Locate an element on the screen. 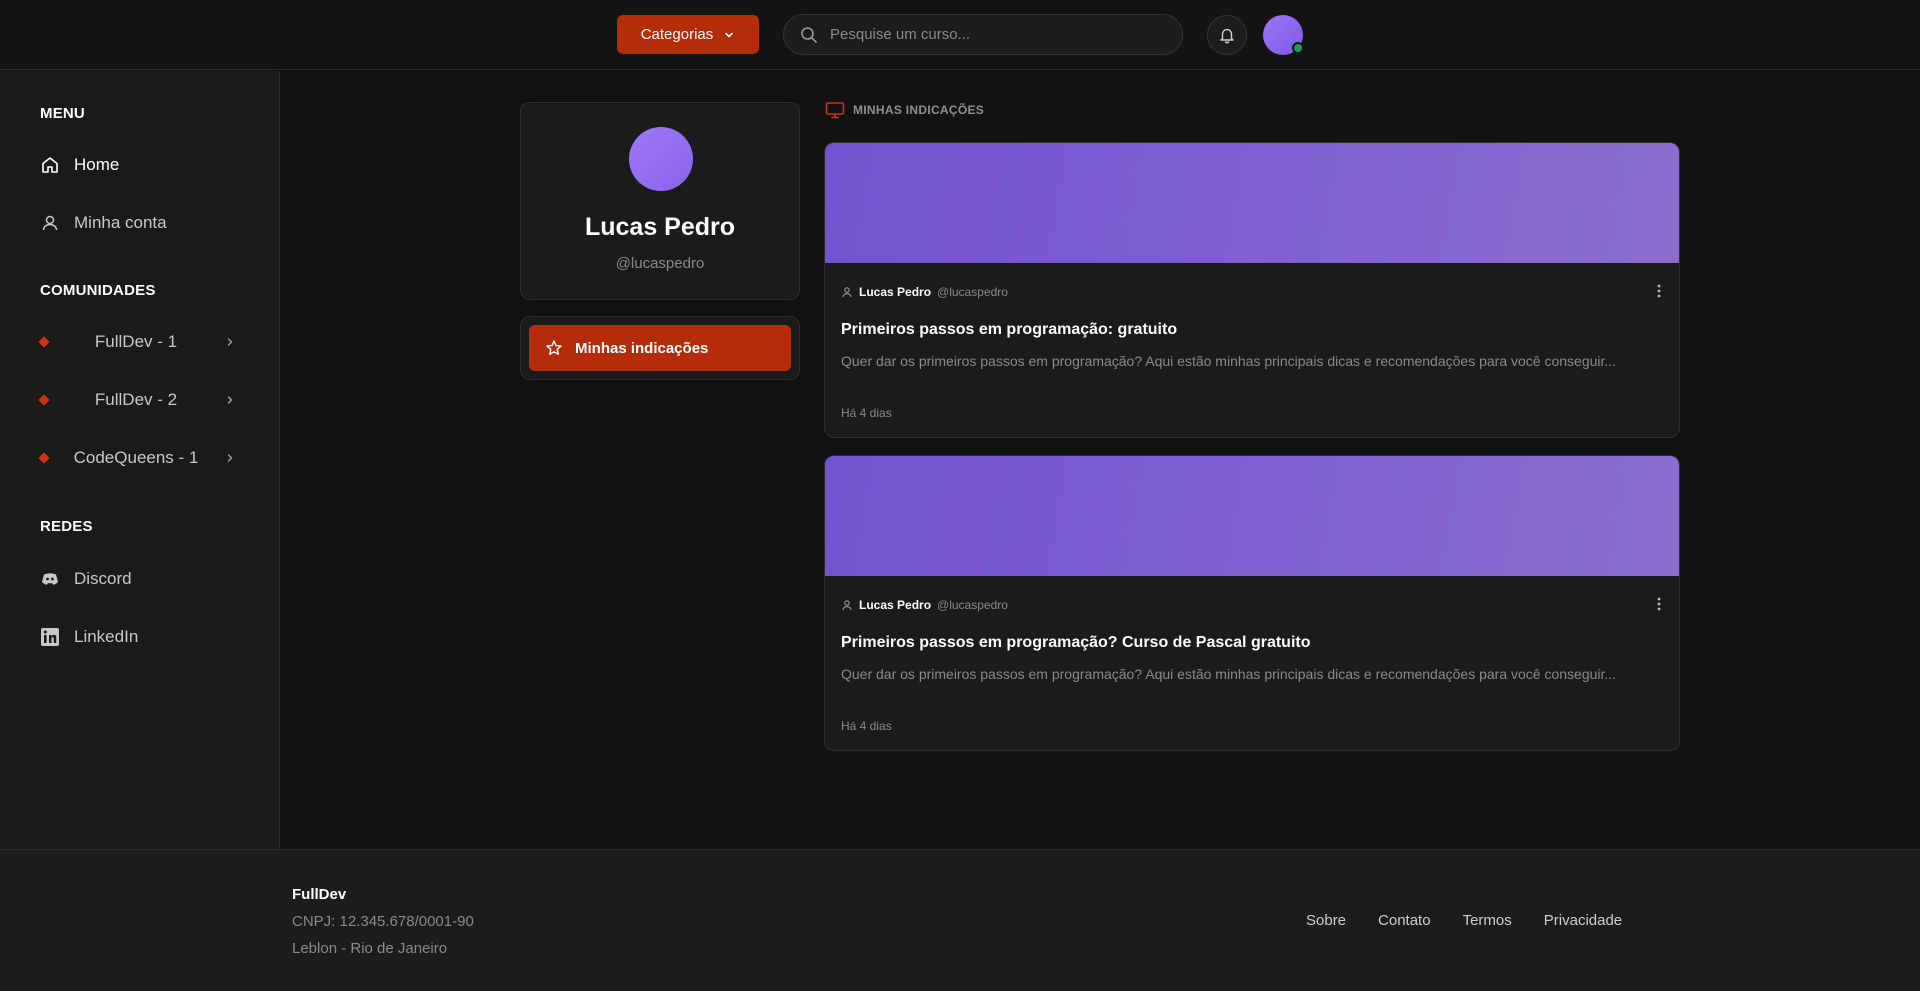  profile-menu: Minhas indicações is located at coordinates (660, 348).